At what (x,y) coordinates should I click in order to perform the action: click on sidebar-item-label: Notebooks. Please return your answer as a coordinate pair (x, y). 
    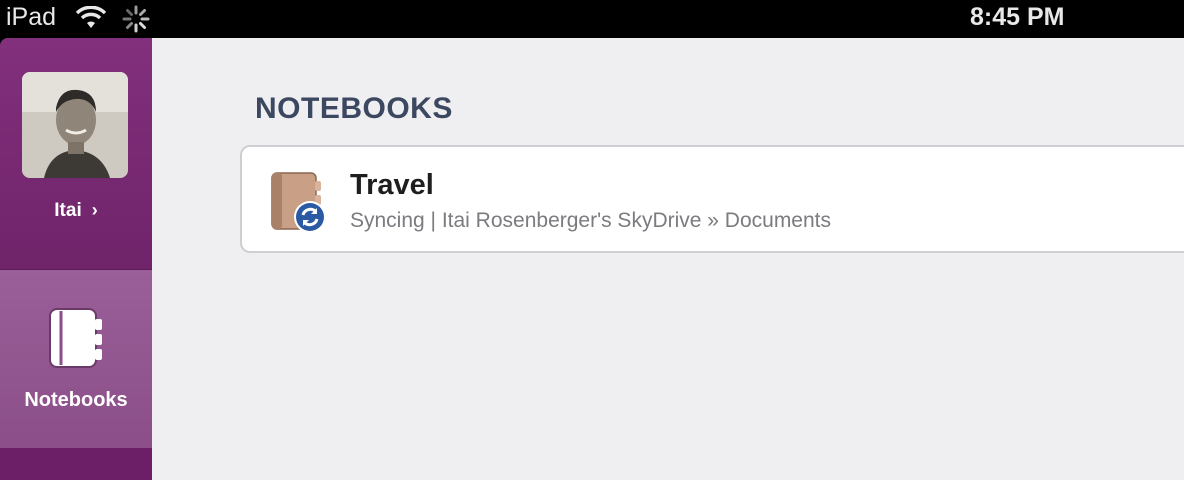
    Looking at the image, I should click on (76, 400).